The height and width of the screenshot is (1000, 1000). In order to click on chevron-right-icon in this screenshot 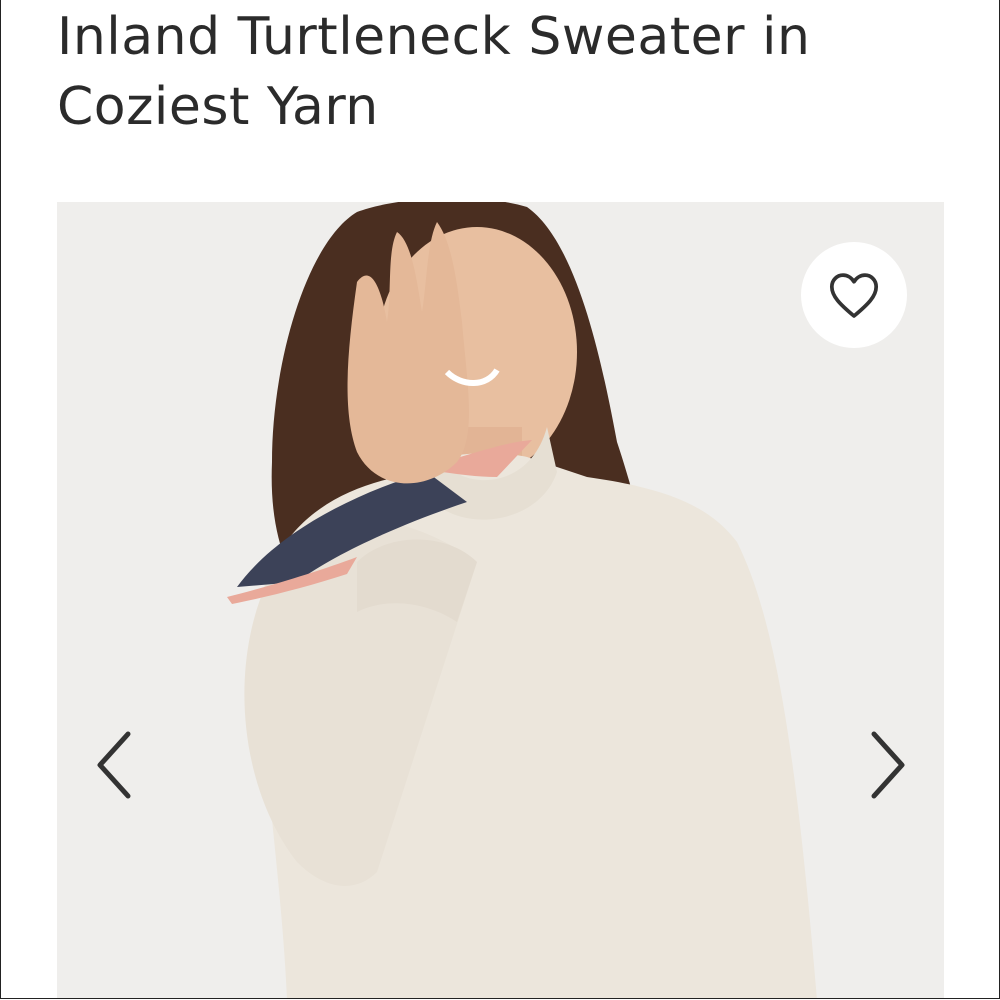, I will do `click(888, 765)`.